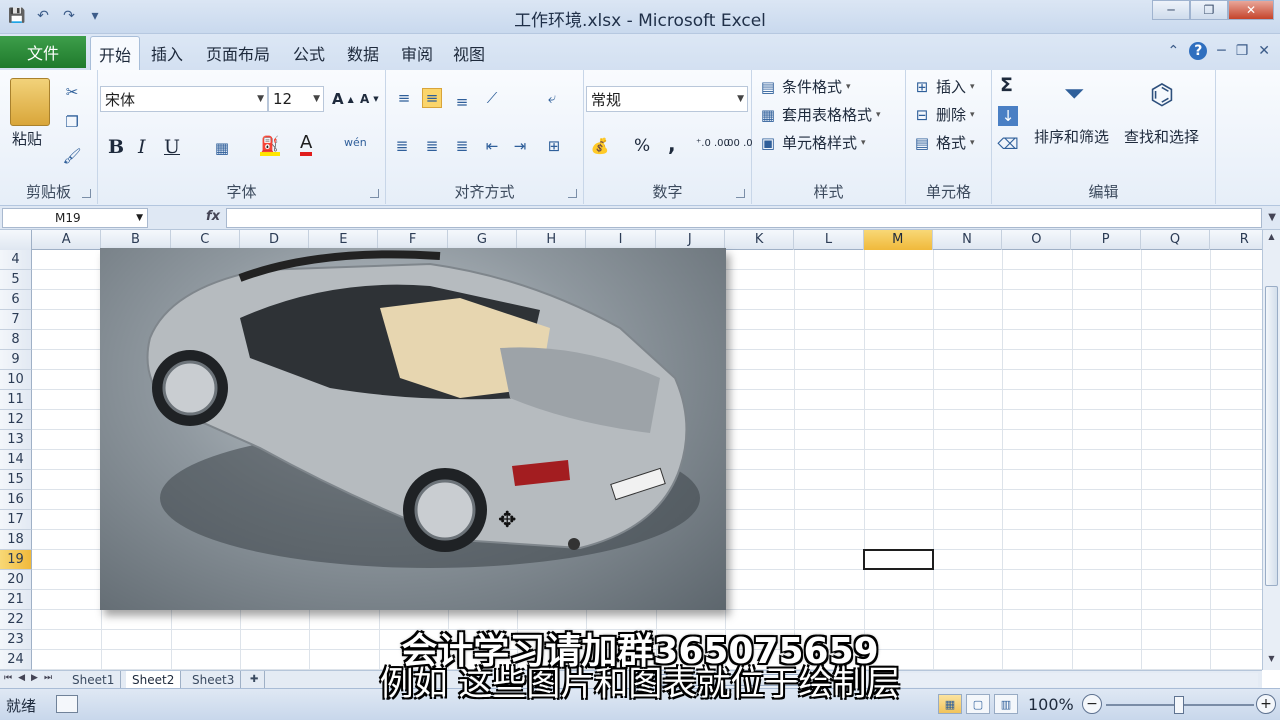 The image size is (1280, 720). What do you see at coordinates (552, 98) in the screenshot?
I see `wrap-text-icon: ⤶` at bounding box center [552, 98].